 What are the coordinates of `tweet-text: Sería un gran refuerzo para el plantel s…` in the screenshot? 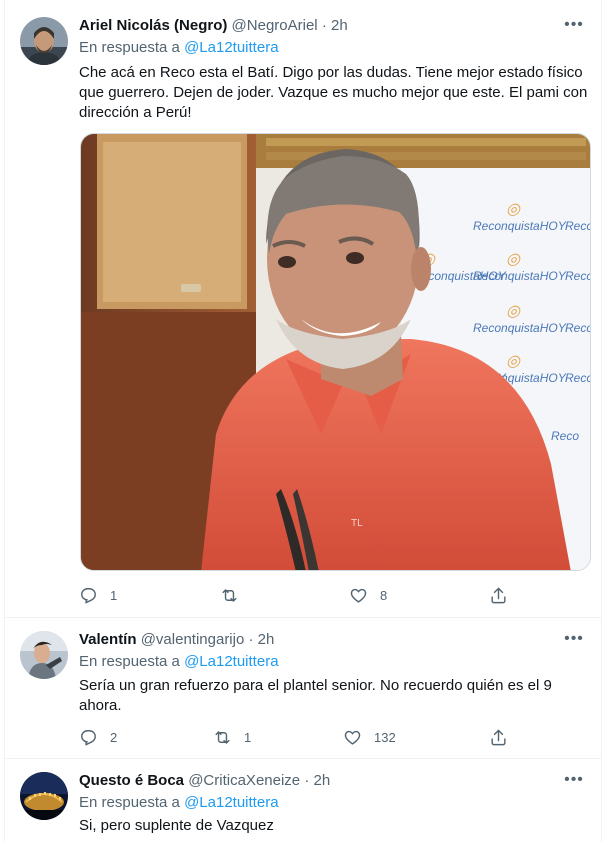 It's located at (315, 695).